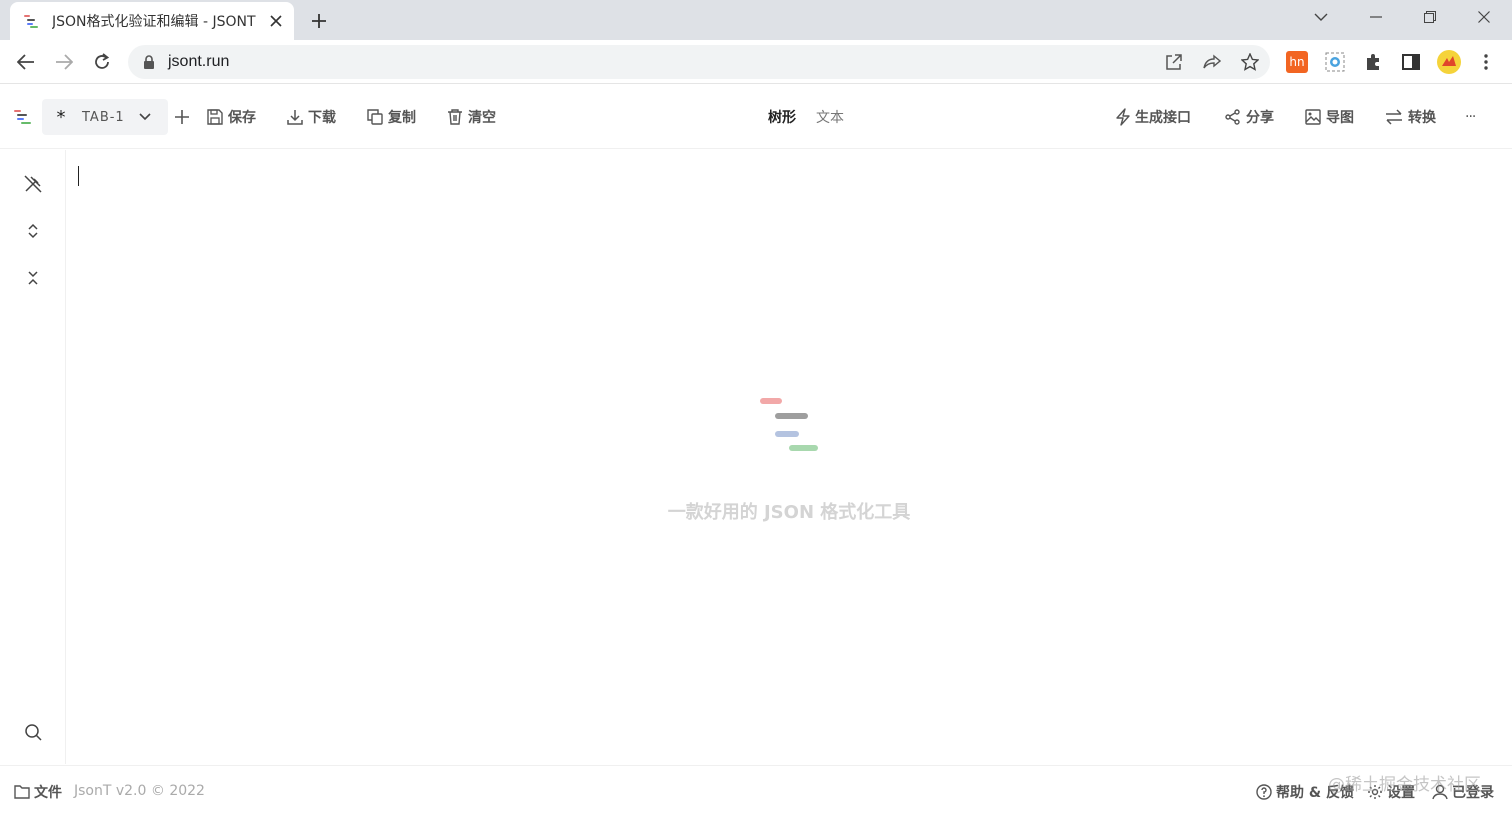  Describe the element at coordinates (1394, 117) in the screenshot. I see `swap-arrows-icon` at that location.